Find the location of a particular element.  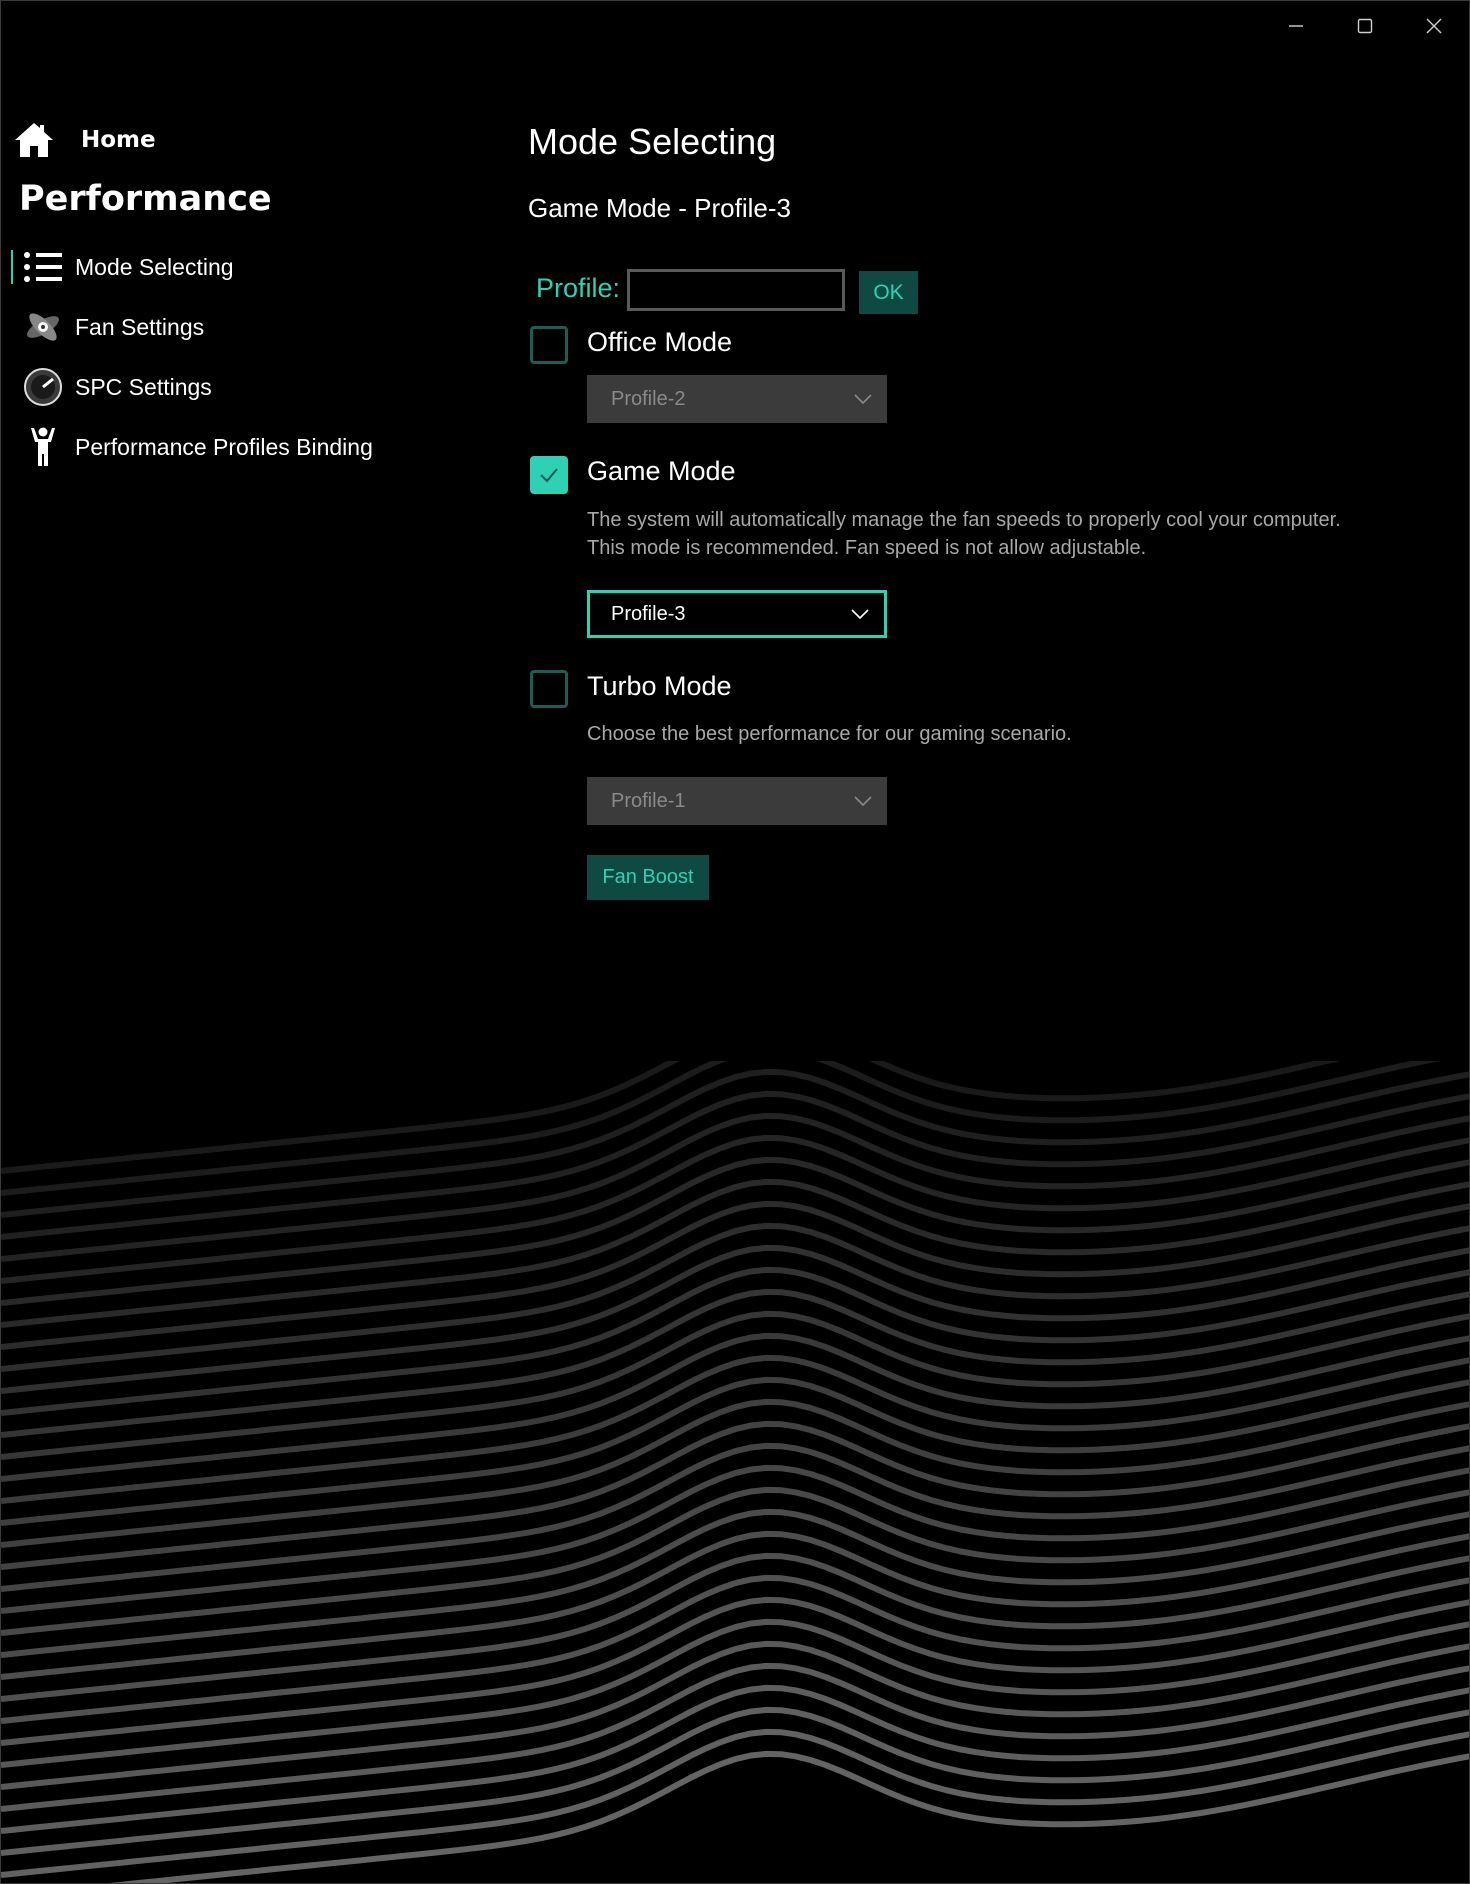

profile-name-input is located at coordinates (736, 290).